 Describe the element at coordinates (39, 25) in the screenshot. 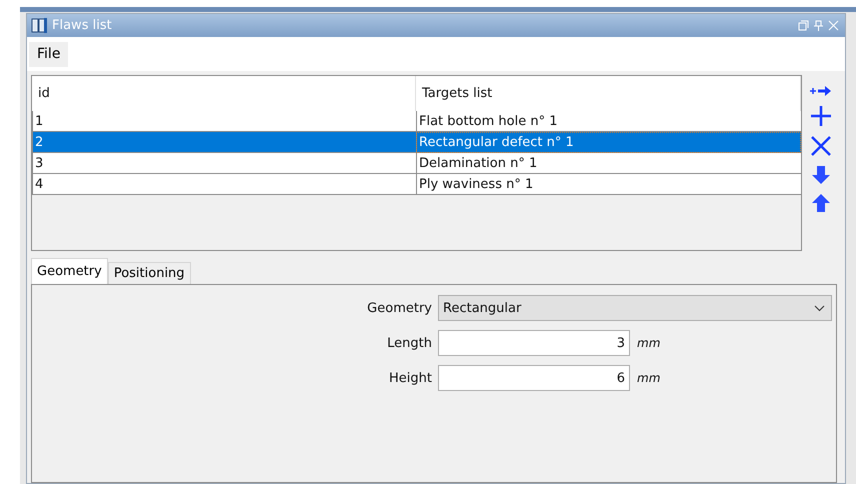

I see `book-icon` at that location.